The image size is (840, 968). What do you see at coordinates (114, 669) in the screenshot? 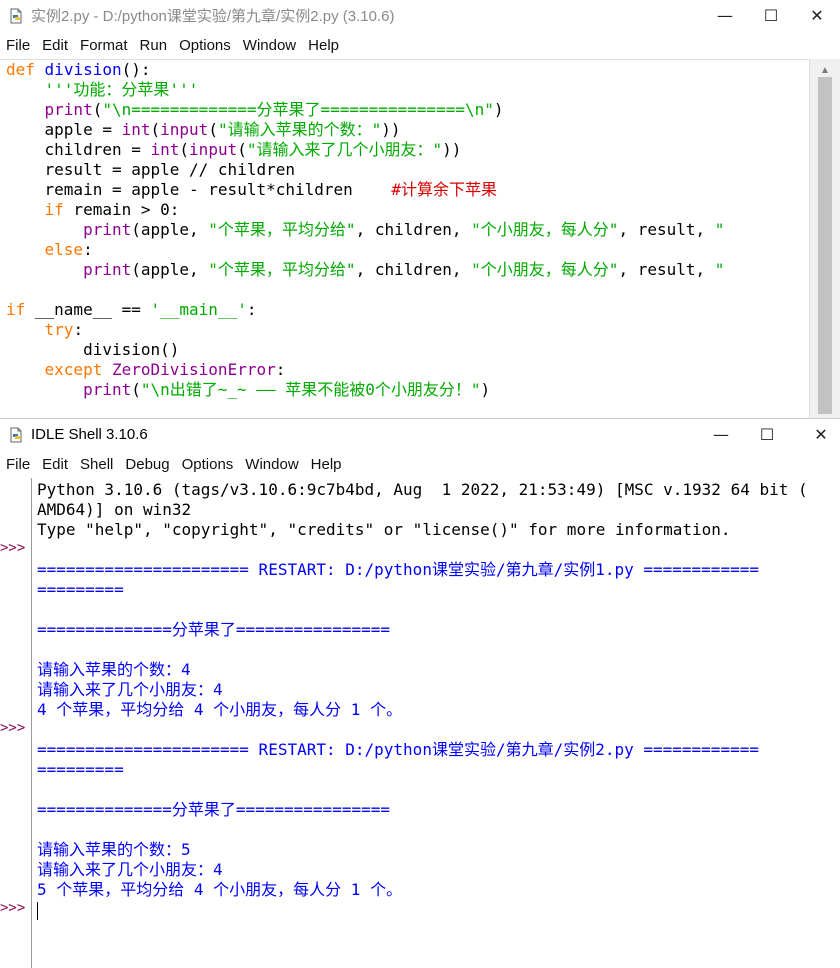
I see `shell-text: 请输入苹果的个数：4` at bounding box center [114, 669].